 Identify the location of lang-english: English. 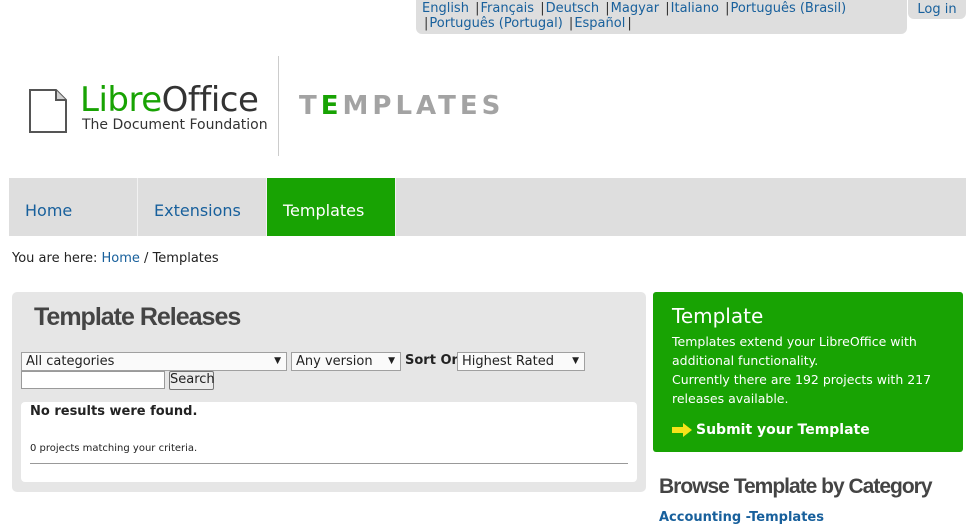
(445, 8).